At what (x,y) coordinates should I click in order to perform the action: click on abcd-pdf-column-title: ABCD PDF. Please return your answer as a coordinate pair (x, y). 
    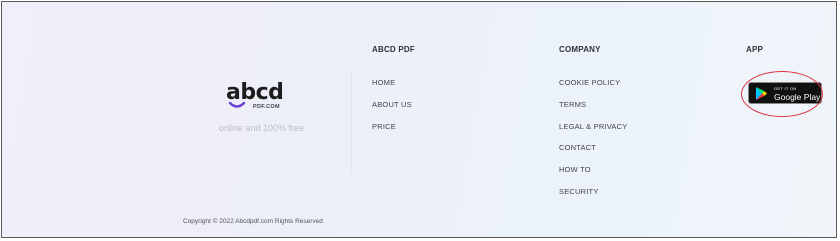
    Looking at the image, I should click on (393, 49).